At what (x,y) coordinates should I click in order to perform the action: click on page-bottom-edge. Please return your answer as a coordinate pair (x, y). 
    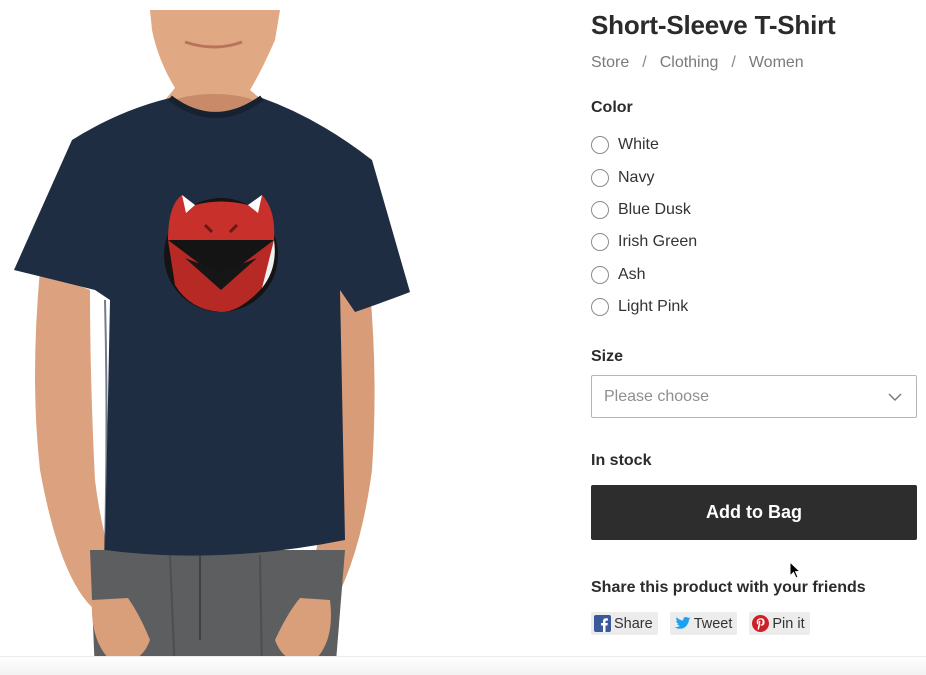
    Looking at the image, I should click on (463, 665).